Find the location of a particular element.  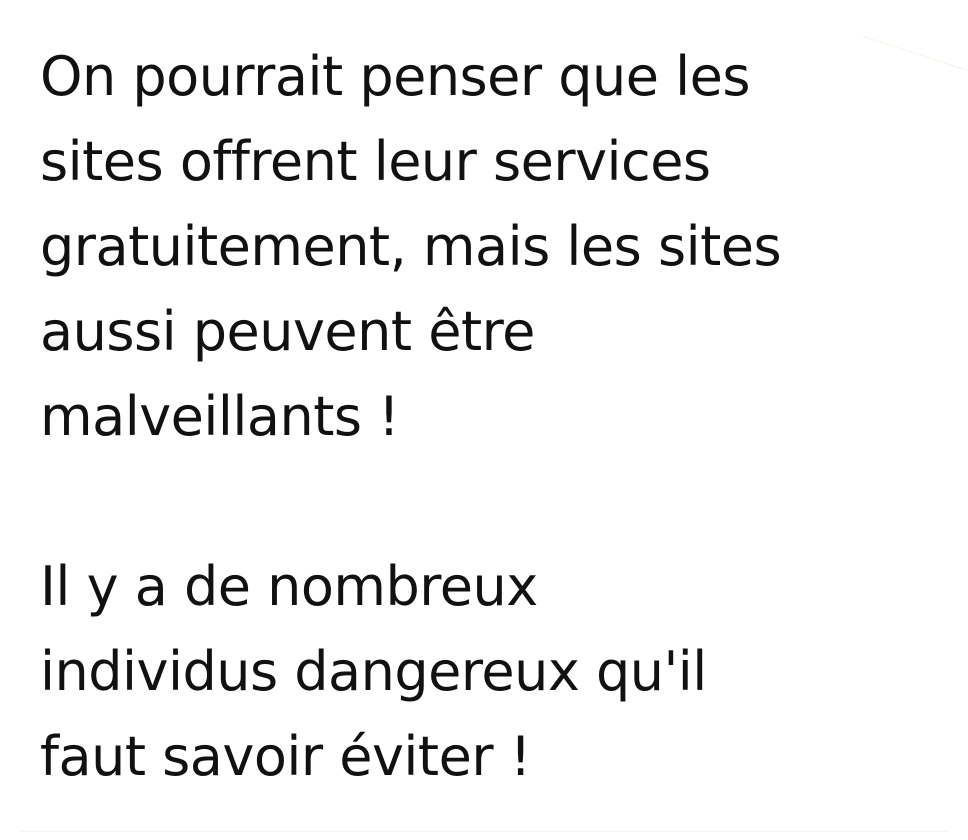

paragraph-1-line-5: malveillants ! is located at coordinates (220, 416).